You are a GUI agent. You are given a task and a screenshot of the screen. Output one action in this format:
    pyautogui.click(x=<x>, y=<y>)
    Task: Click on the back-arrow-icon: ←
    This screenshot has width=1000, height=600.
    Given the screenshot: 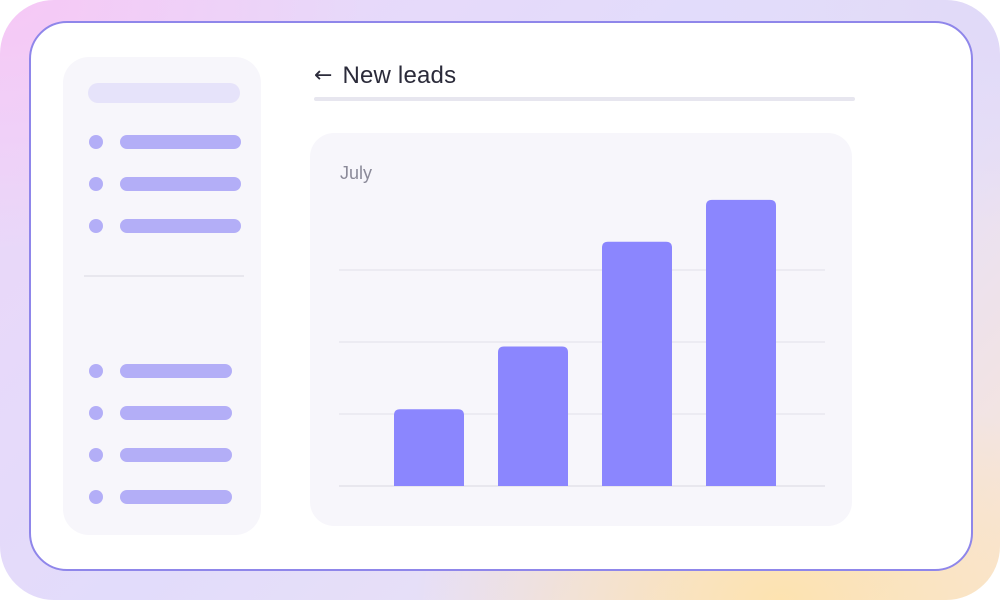 What is the action you would take?
    pyautogui.click(x=323, y=76)
    